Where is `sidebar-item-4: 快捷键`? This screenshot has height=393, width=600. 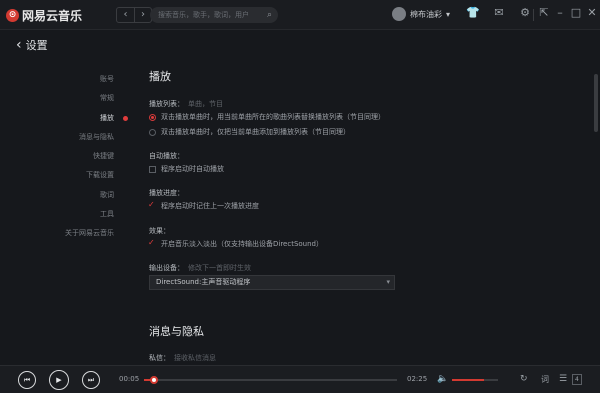 sidebar-item-4: 快捷键 is located at coordinates (85, 156).